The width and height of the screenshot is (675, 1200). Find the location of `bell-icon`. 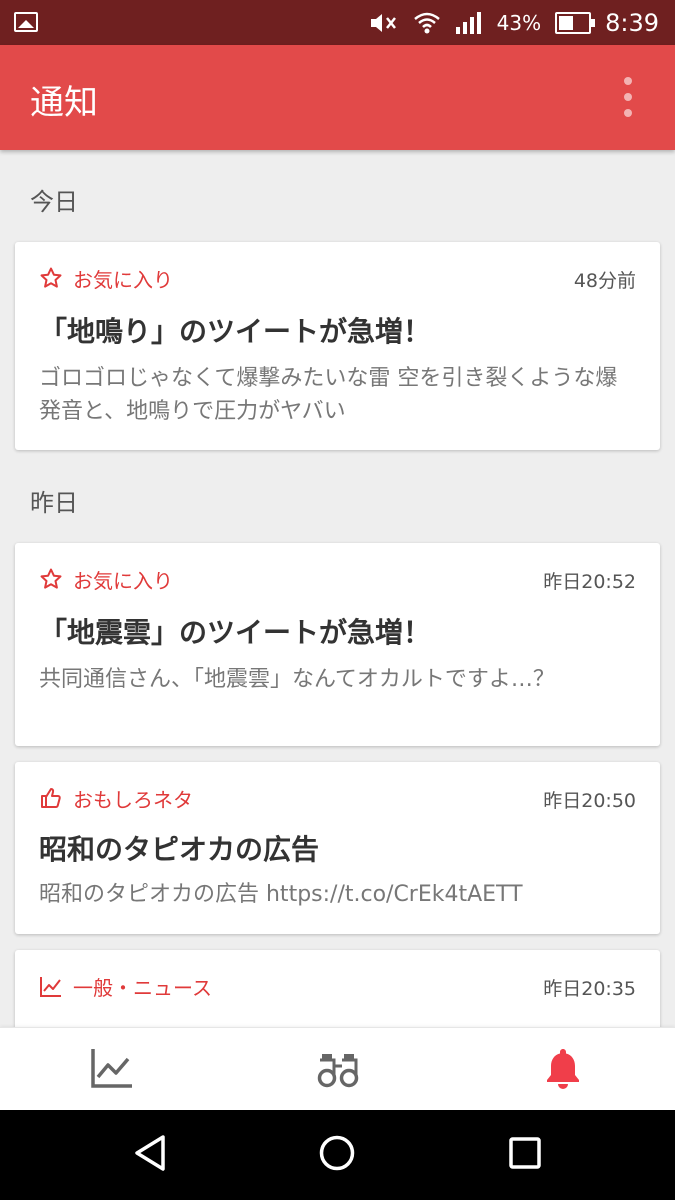

bell-icon is located at coordinates (563, 1070).